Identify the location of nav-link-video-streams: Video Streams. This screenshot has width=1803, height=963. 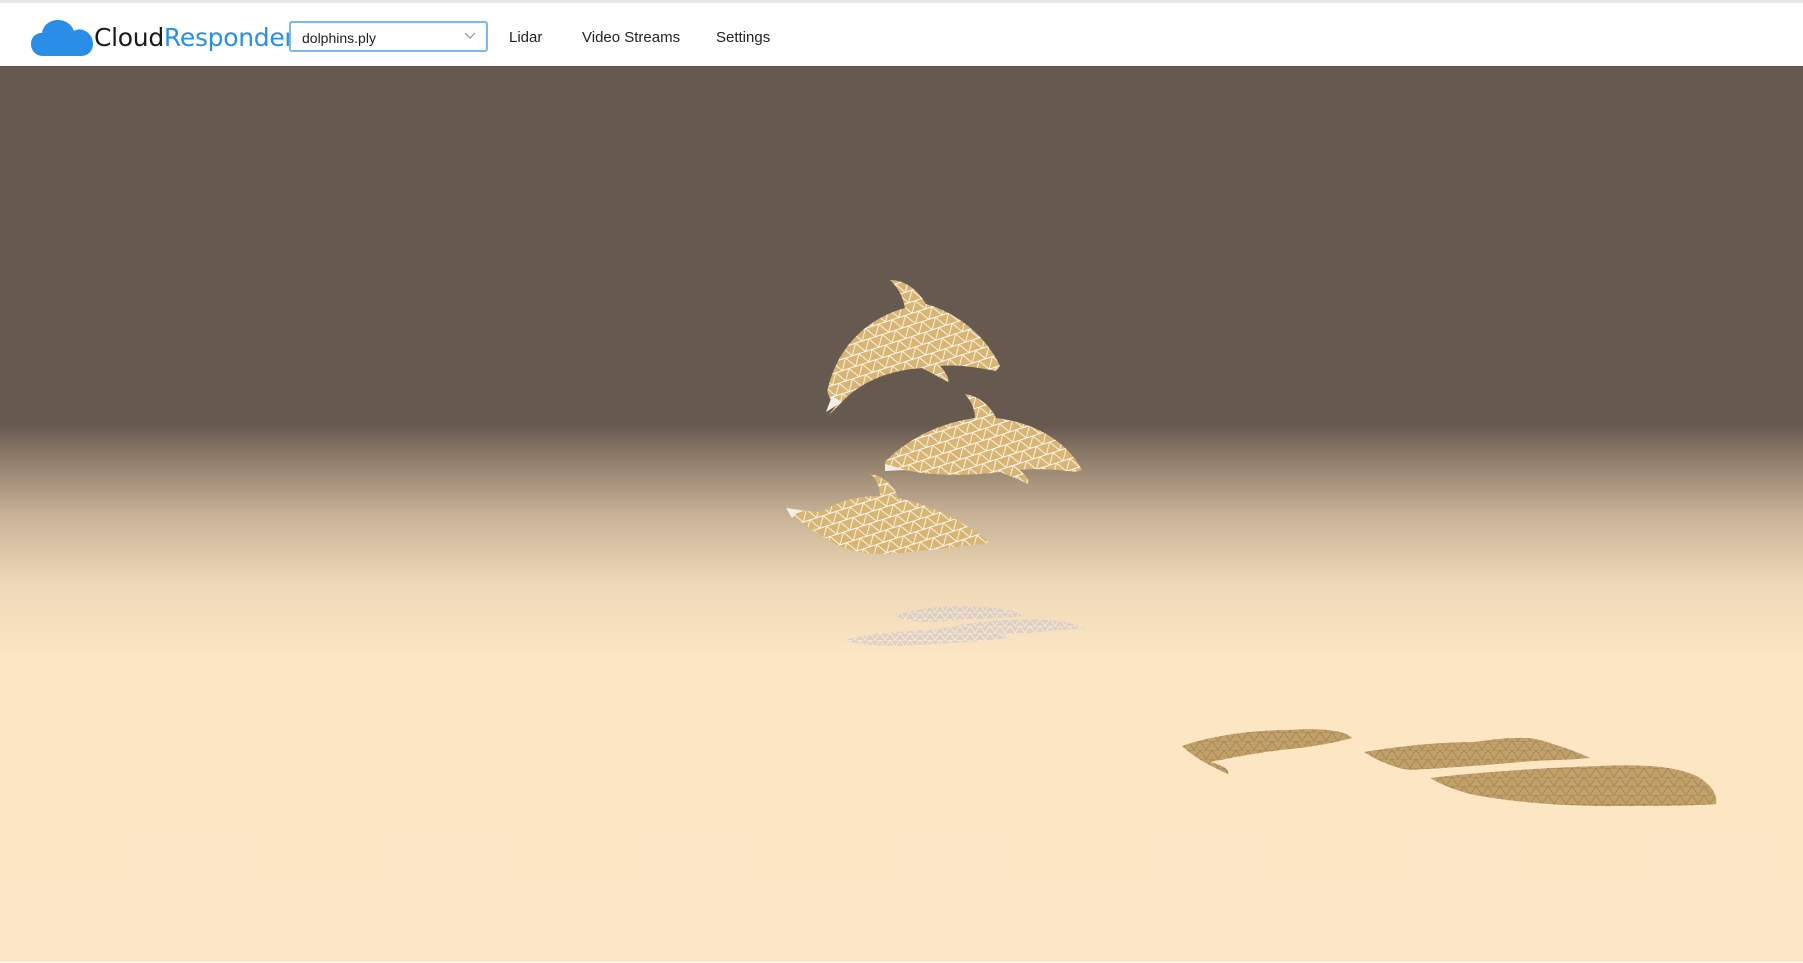
(631, 37).